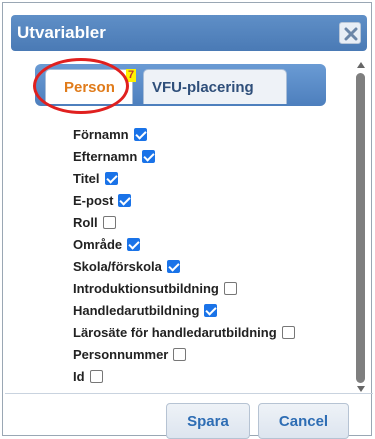 Image resolution: width=375 pixels, height=439 pixels. Describe the element at coordinates (121, 354) in the screenshot. I see `field-label: Personnummer` at that location.